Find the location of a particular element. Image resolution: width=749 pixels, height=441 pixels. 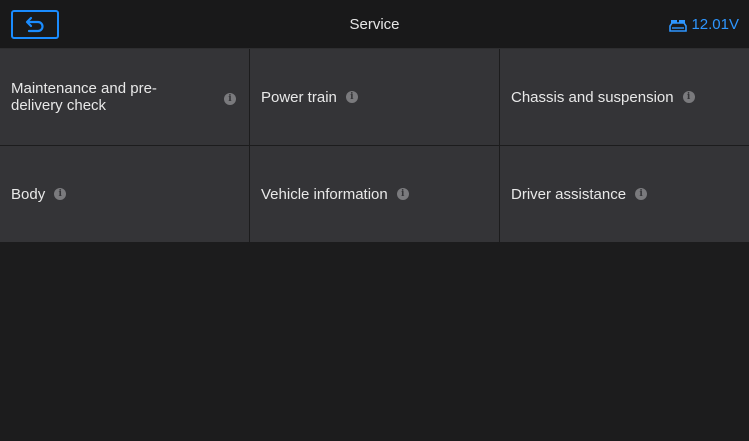

menu-item-power-train: Power train i is located at coordinates (375, 97).